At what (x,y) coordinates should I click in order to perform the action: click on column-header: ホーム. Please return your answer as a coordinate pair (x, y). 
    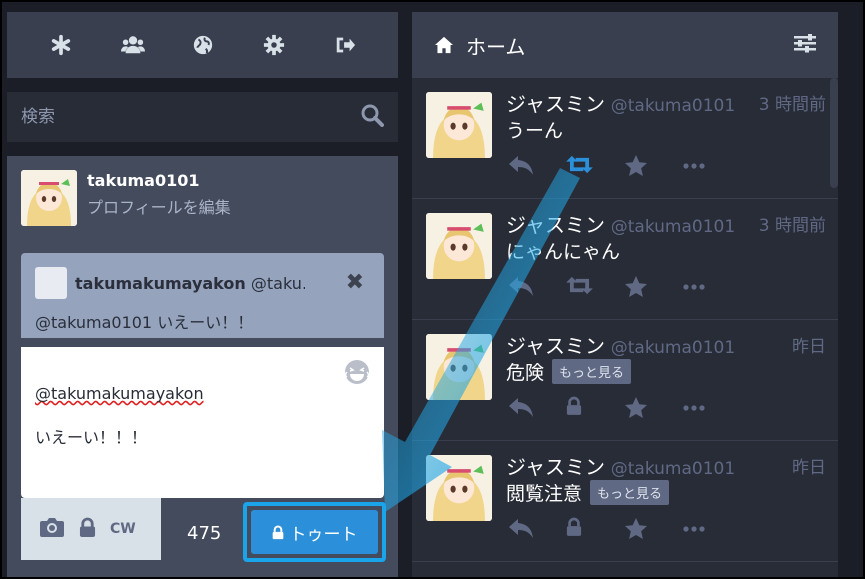
    Looking at the image, I should click on (625, 45).